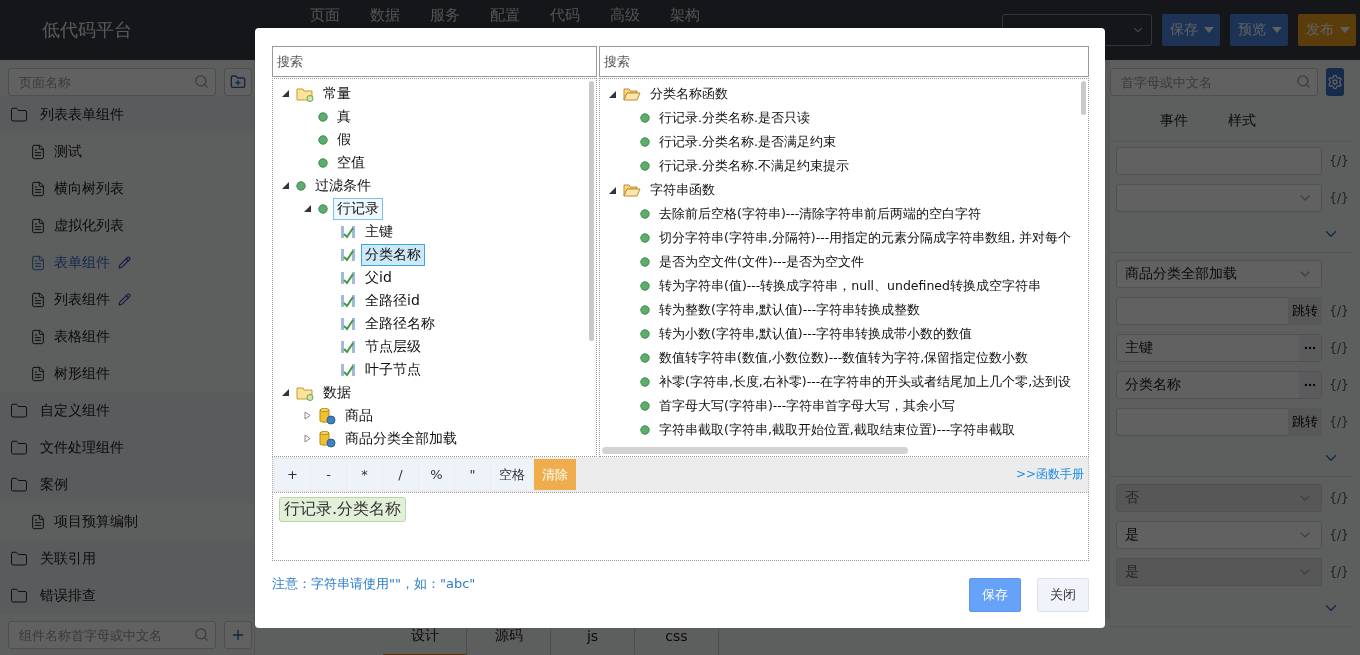 The image size is (1360, 655). Describe the element at coordinates (359, 415) in the screenshot. I see `tree-node: 商品` at that location.